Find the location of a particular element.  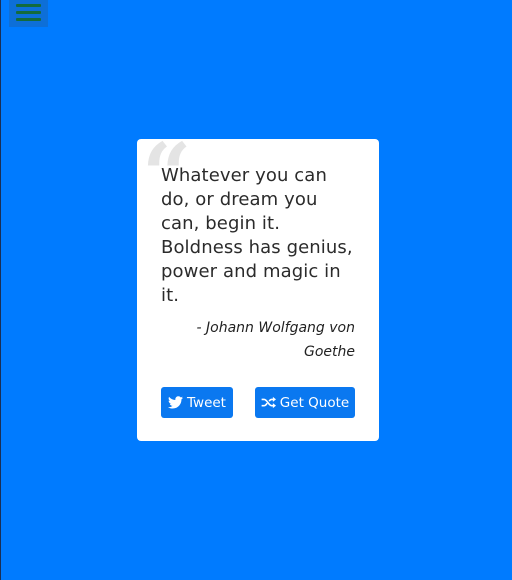

menu-button is located at coordinates (28, 13).